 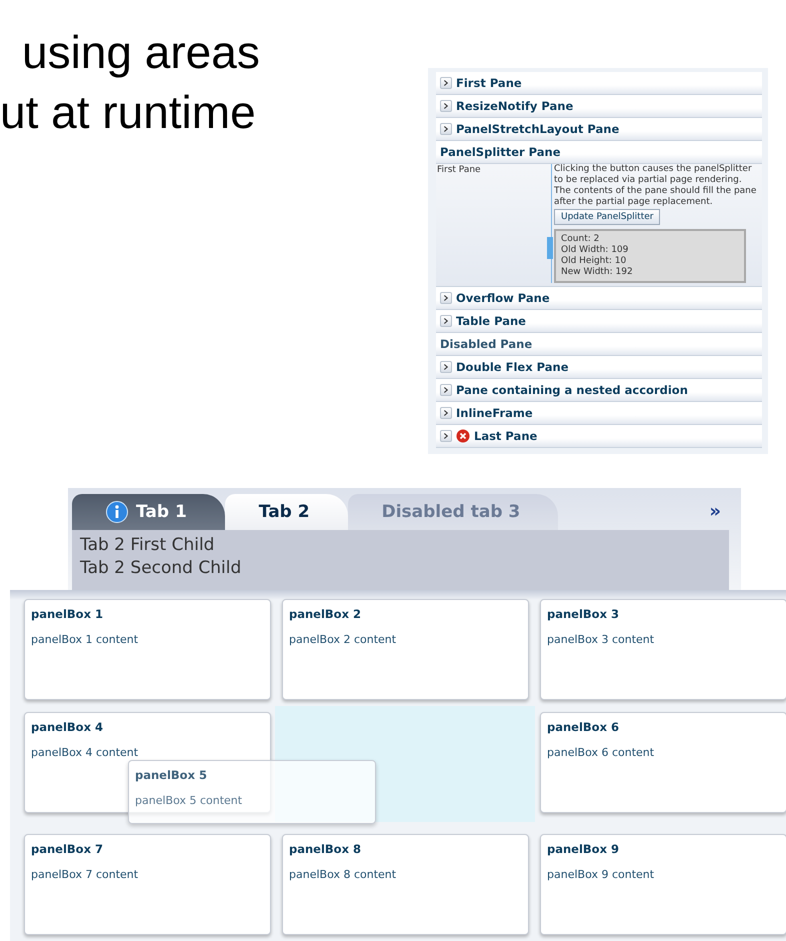 What do you see at coordinates (599, 413) in the screenshot?
I see `accordion-header: InlineFrame` at bounding box center [599, 413].